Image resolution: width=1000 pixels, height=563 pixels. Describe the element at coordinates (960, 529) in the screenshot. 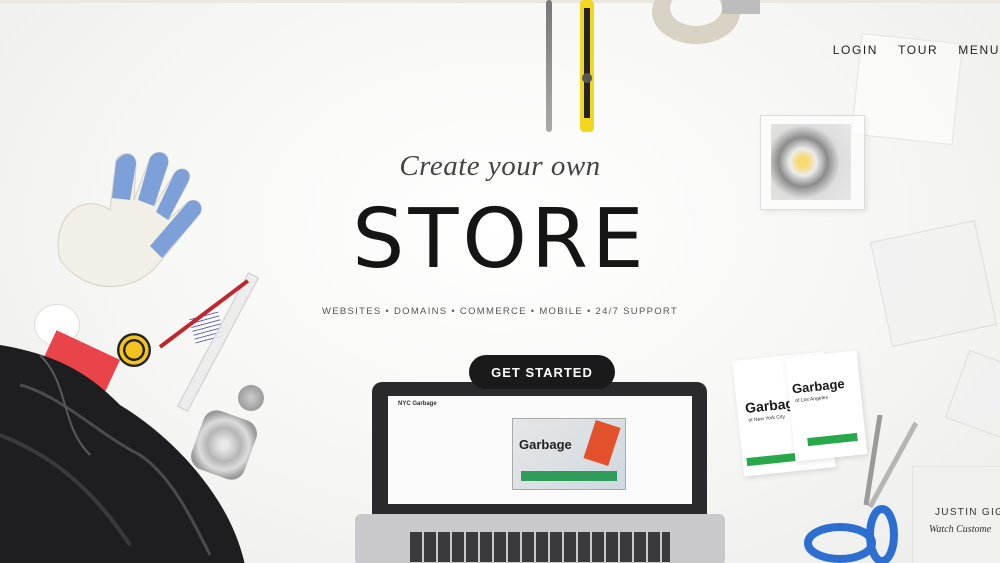

I see `watch-customer-link: Watch Custome` at that location.